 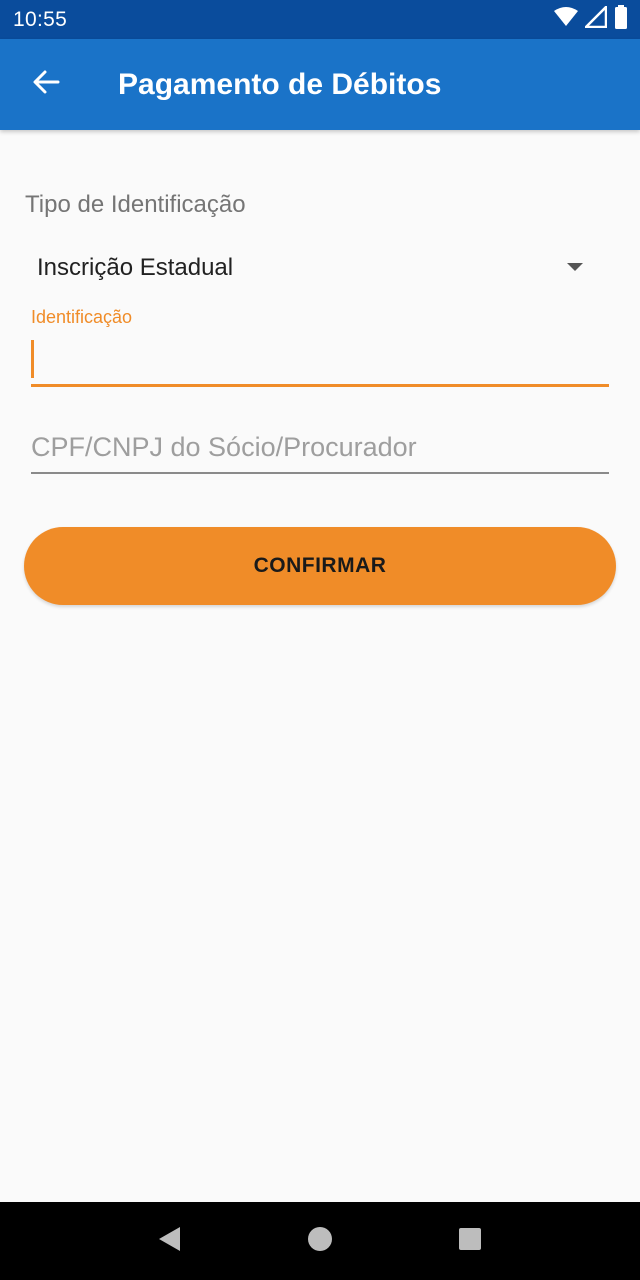 I want to click on home-circle-icon, so click(x=320, y=1241).